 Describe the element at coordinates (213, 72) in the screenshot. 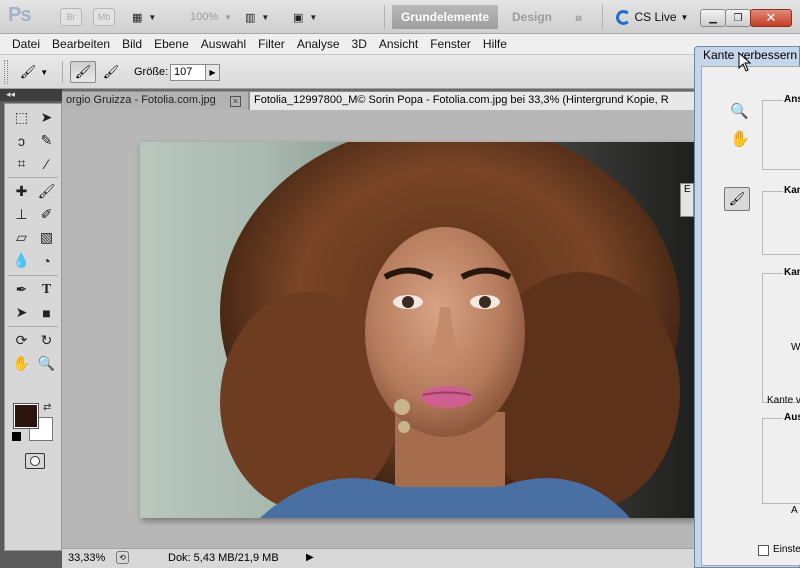

I see `size-slider-toggle: ▶` at that location.